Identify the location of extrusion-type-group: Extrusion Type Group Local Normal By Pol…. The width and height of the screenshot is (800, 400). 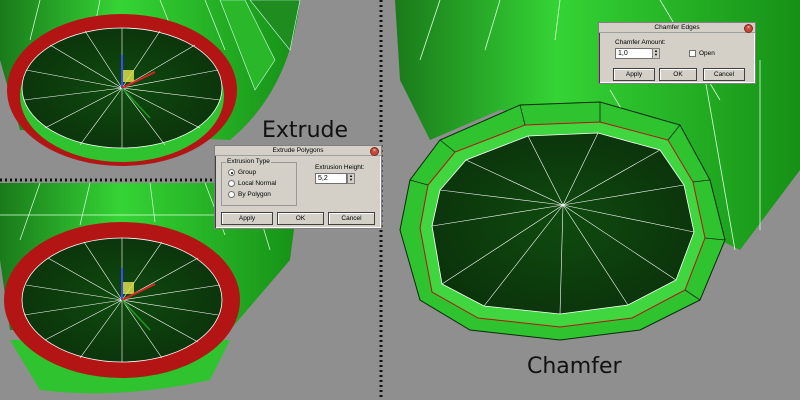
(259, 182).